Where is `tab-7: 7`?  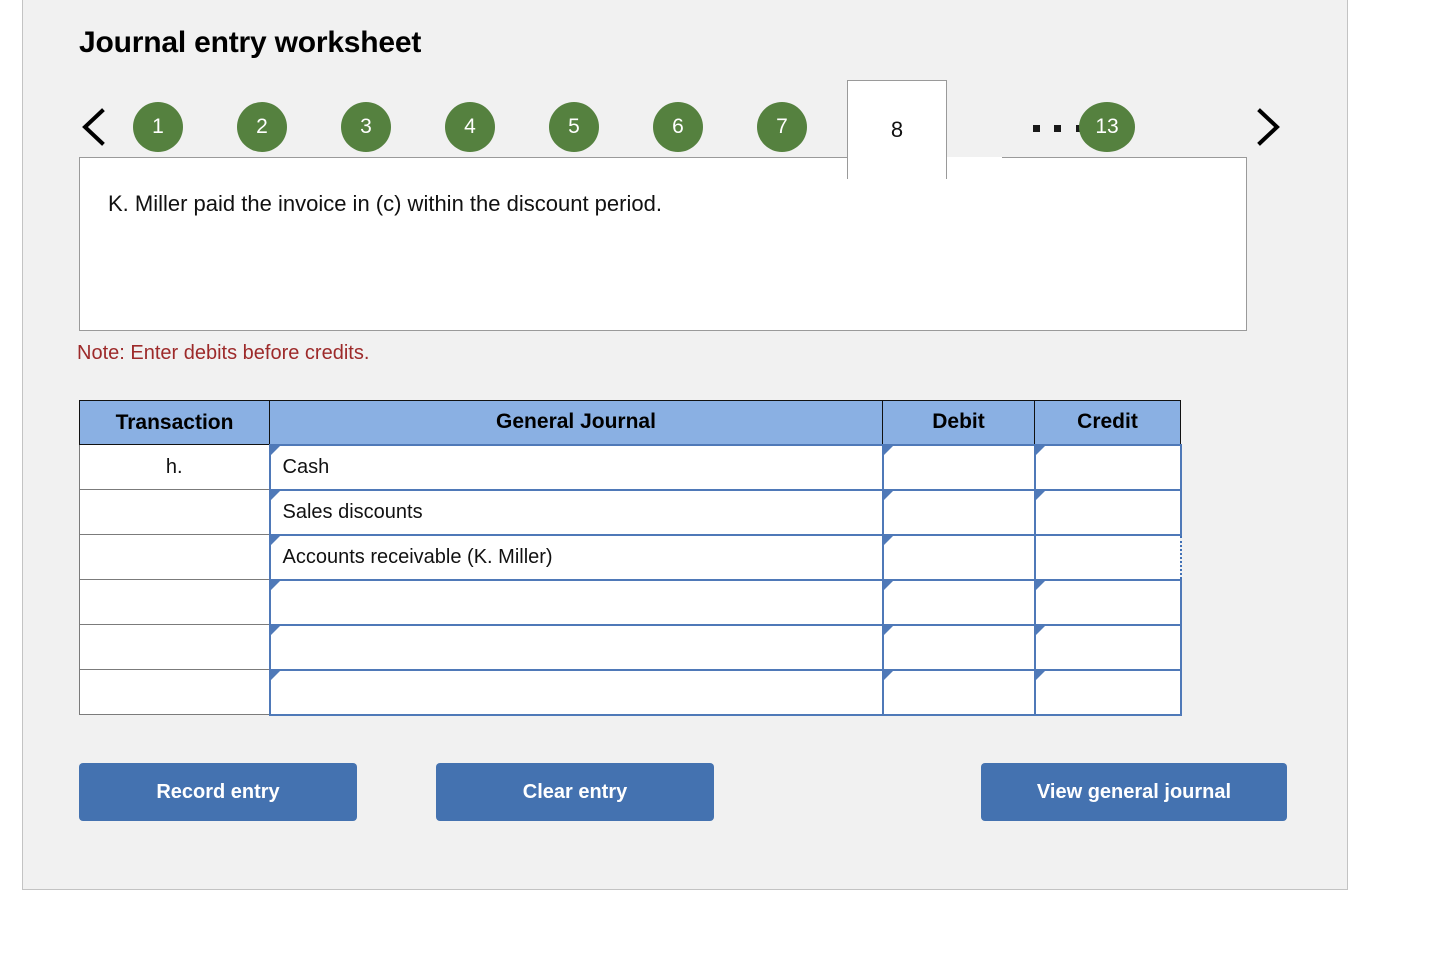 tab-7: 7 is located at coordinates (782, 127).